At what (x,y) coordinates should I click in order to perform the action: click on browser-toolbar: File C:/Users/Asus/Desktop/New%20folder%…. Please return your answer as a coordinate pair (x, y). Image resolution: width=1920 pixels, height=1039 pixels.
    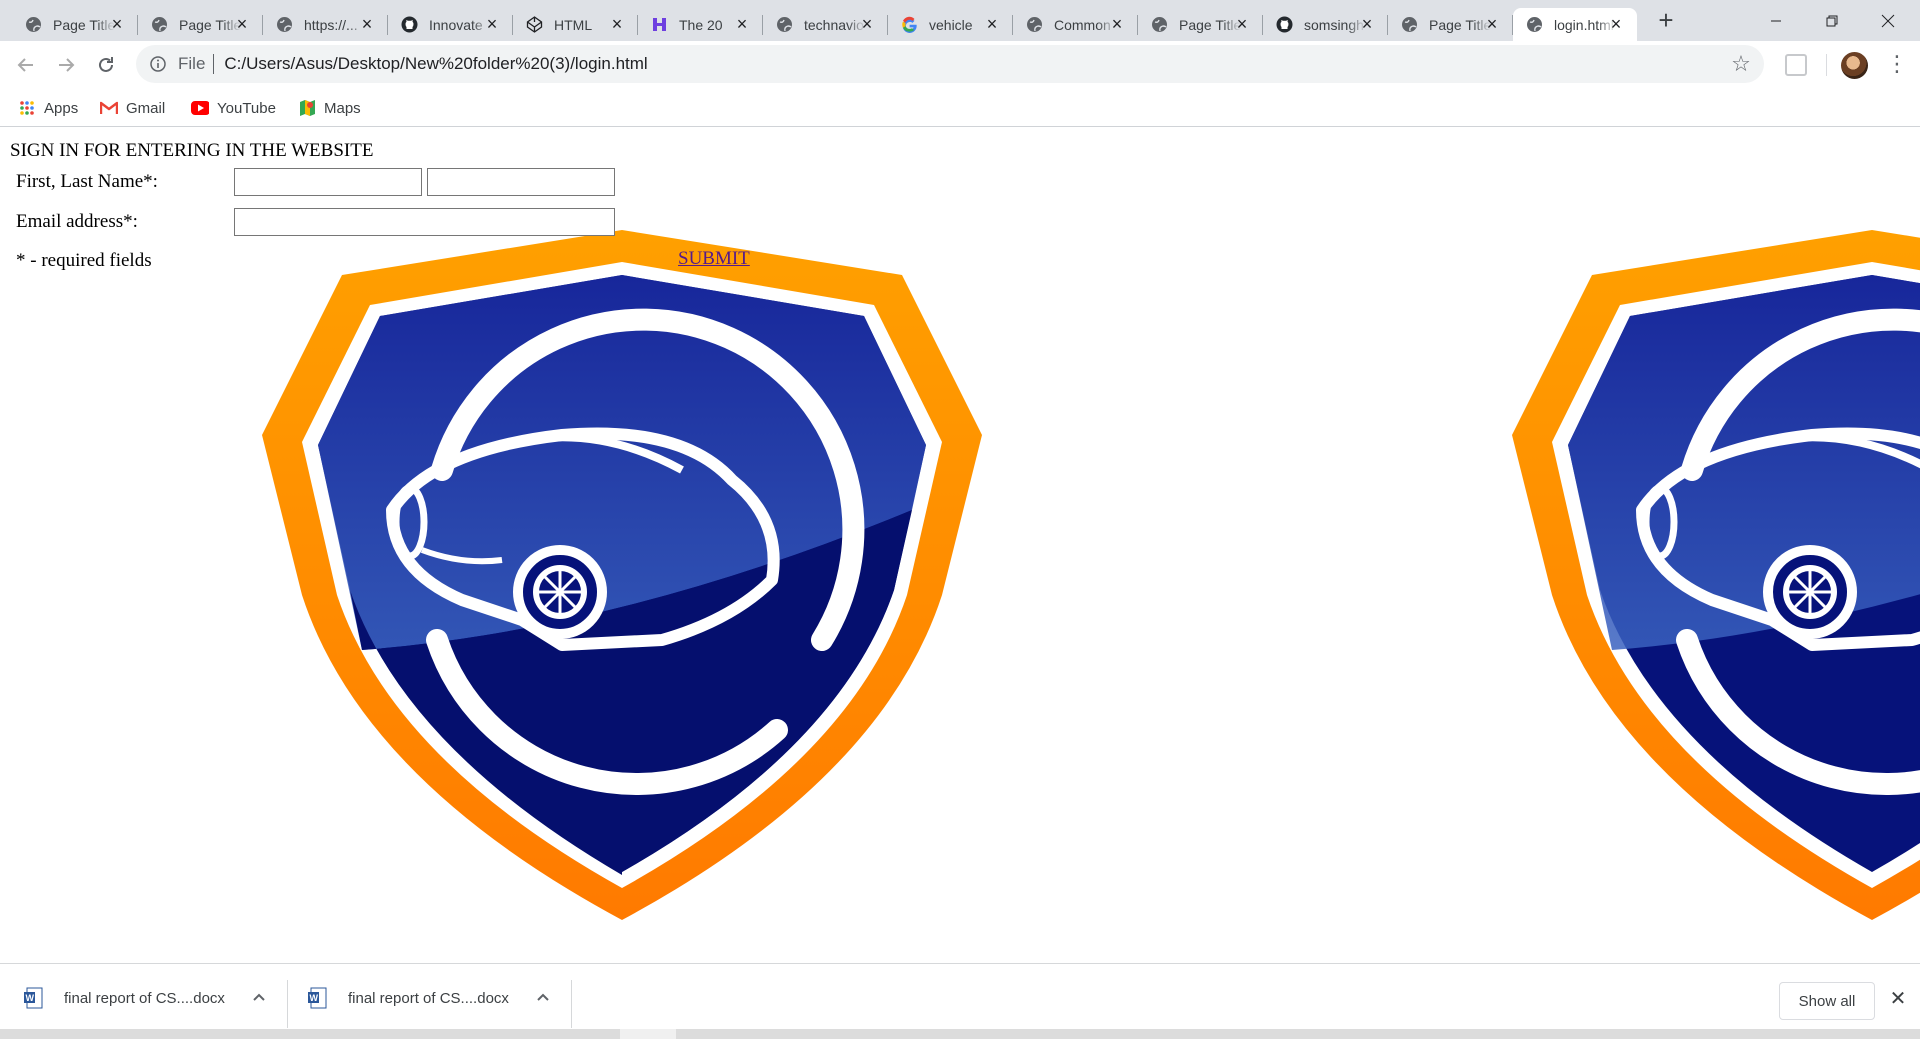
    Looking at the image, I should click on (960, 65).